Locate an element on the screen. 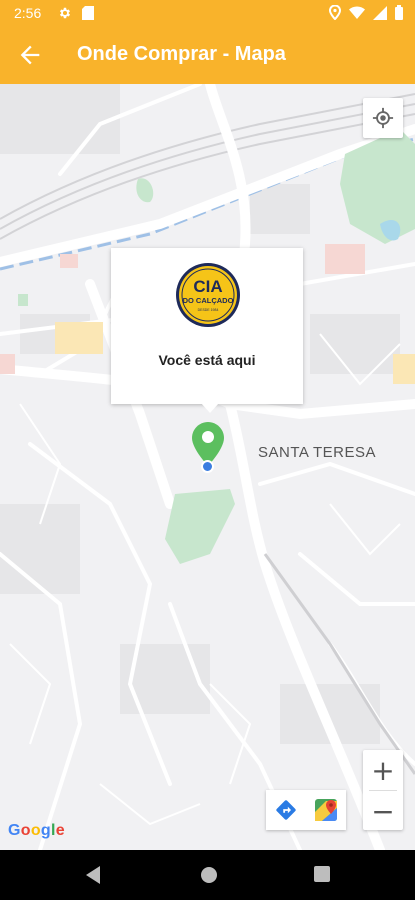 The height and width of the screenshot is (900, 415). open-google-maps-button is located at coordinates (326, 810).